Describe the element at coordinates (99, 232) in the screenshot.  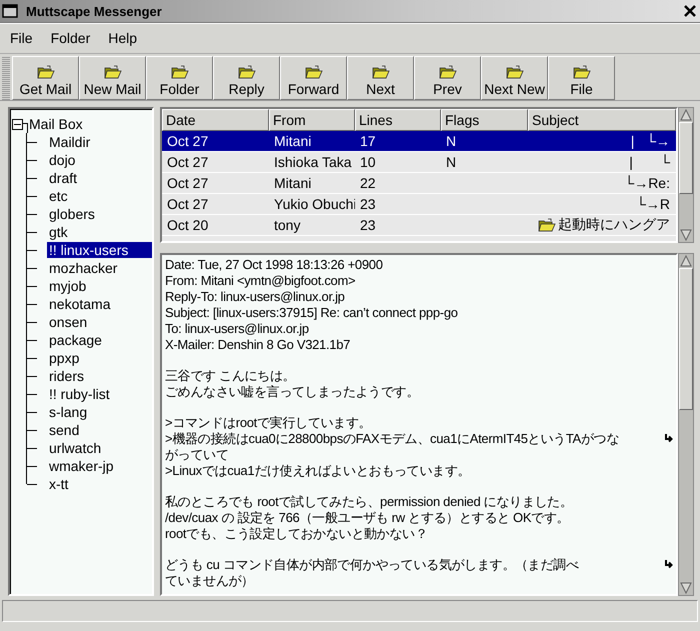
I see `tree-item: gtk` at that location.